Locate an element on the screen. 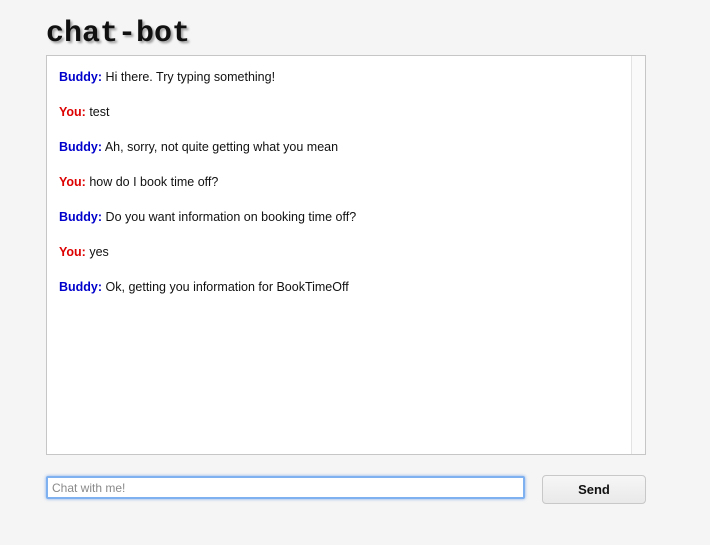 This screenshot has width=710, height=545. send-button: Send is located at coordinates (594, 489).